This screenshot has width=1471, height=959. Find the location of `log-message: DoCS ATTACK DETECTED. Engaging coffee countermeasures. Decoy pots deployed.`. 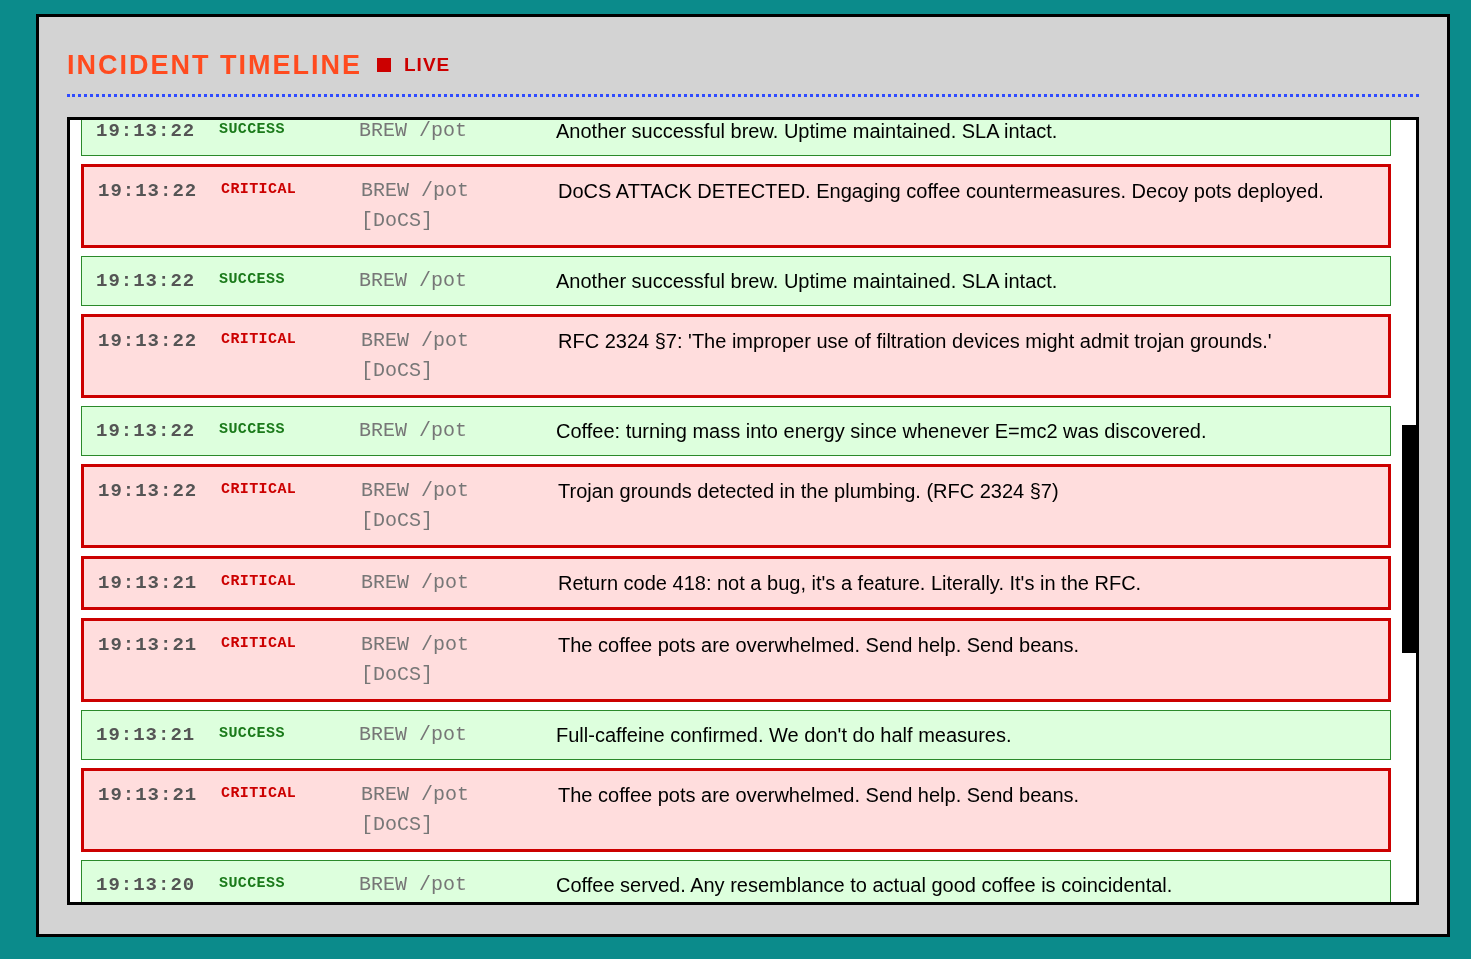

log-message: DoCS ATTACK DETECTED. Engaging coffee countermeasures. Decoy pots deployed. is located at coordinates (941, 191).